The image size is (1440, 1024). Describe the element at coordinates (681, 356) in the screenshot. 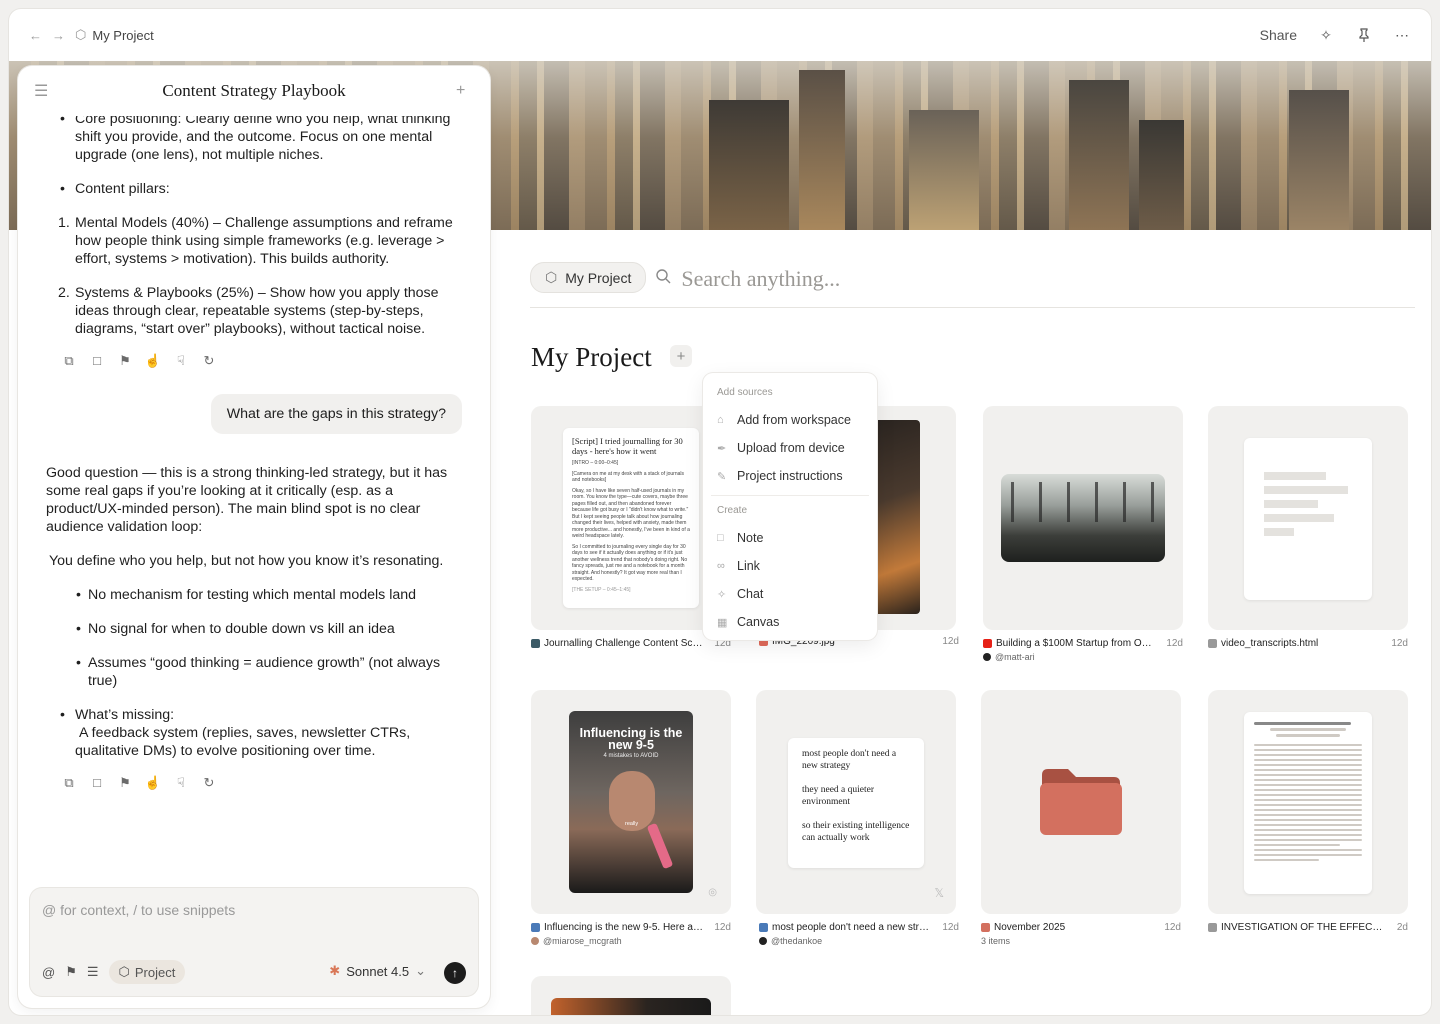

I see `add-source-button: +` at that location.